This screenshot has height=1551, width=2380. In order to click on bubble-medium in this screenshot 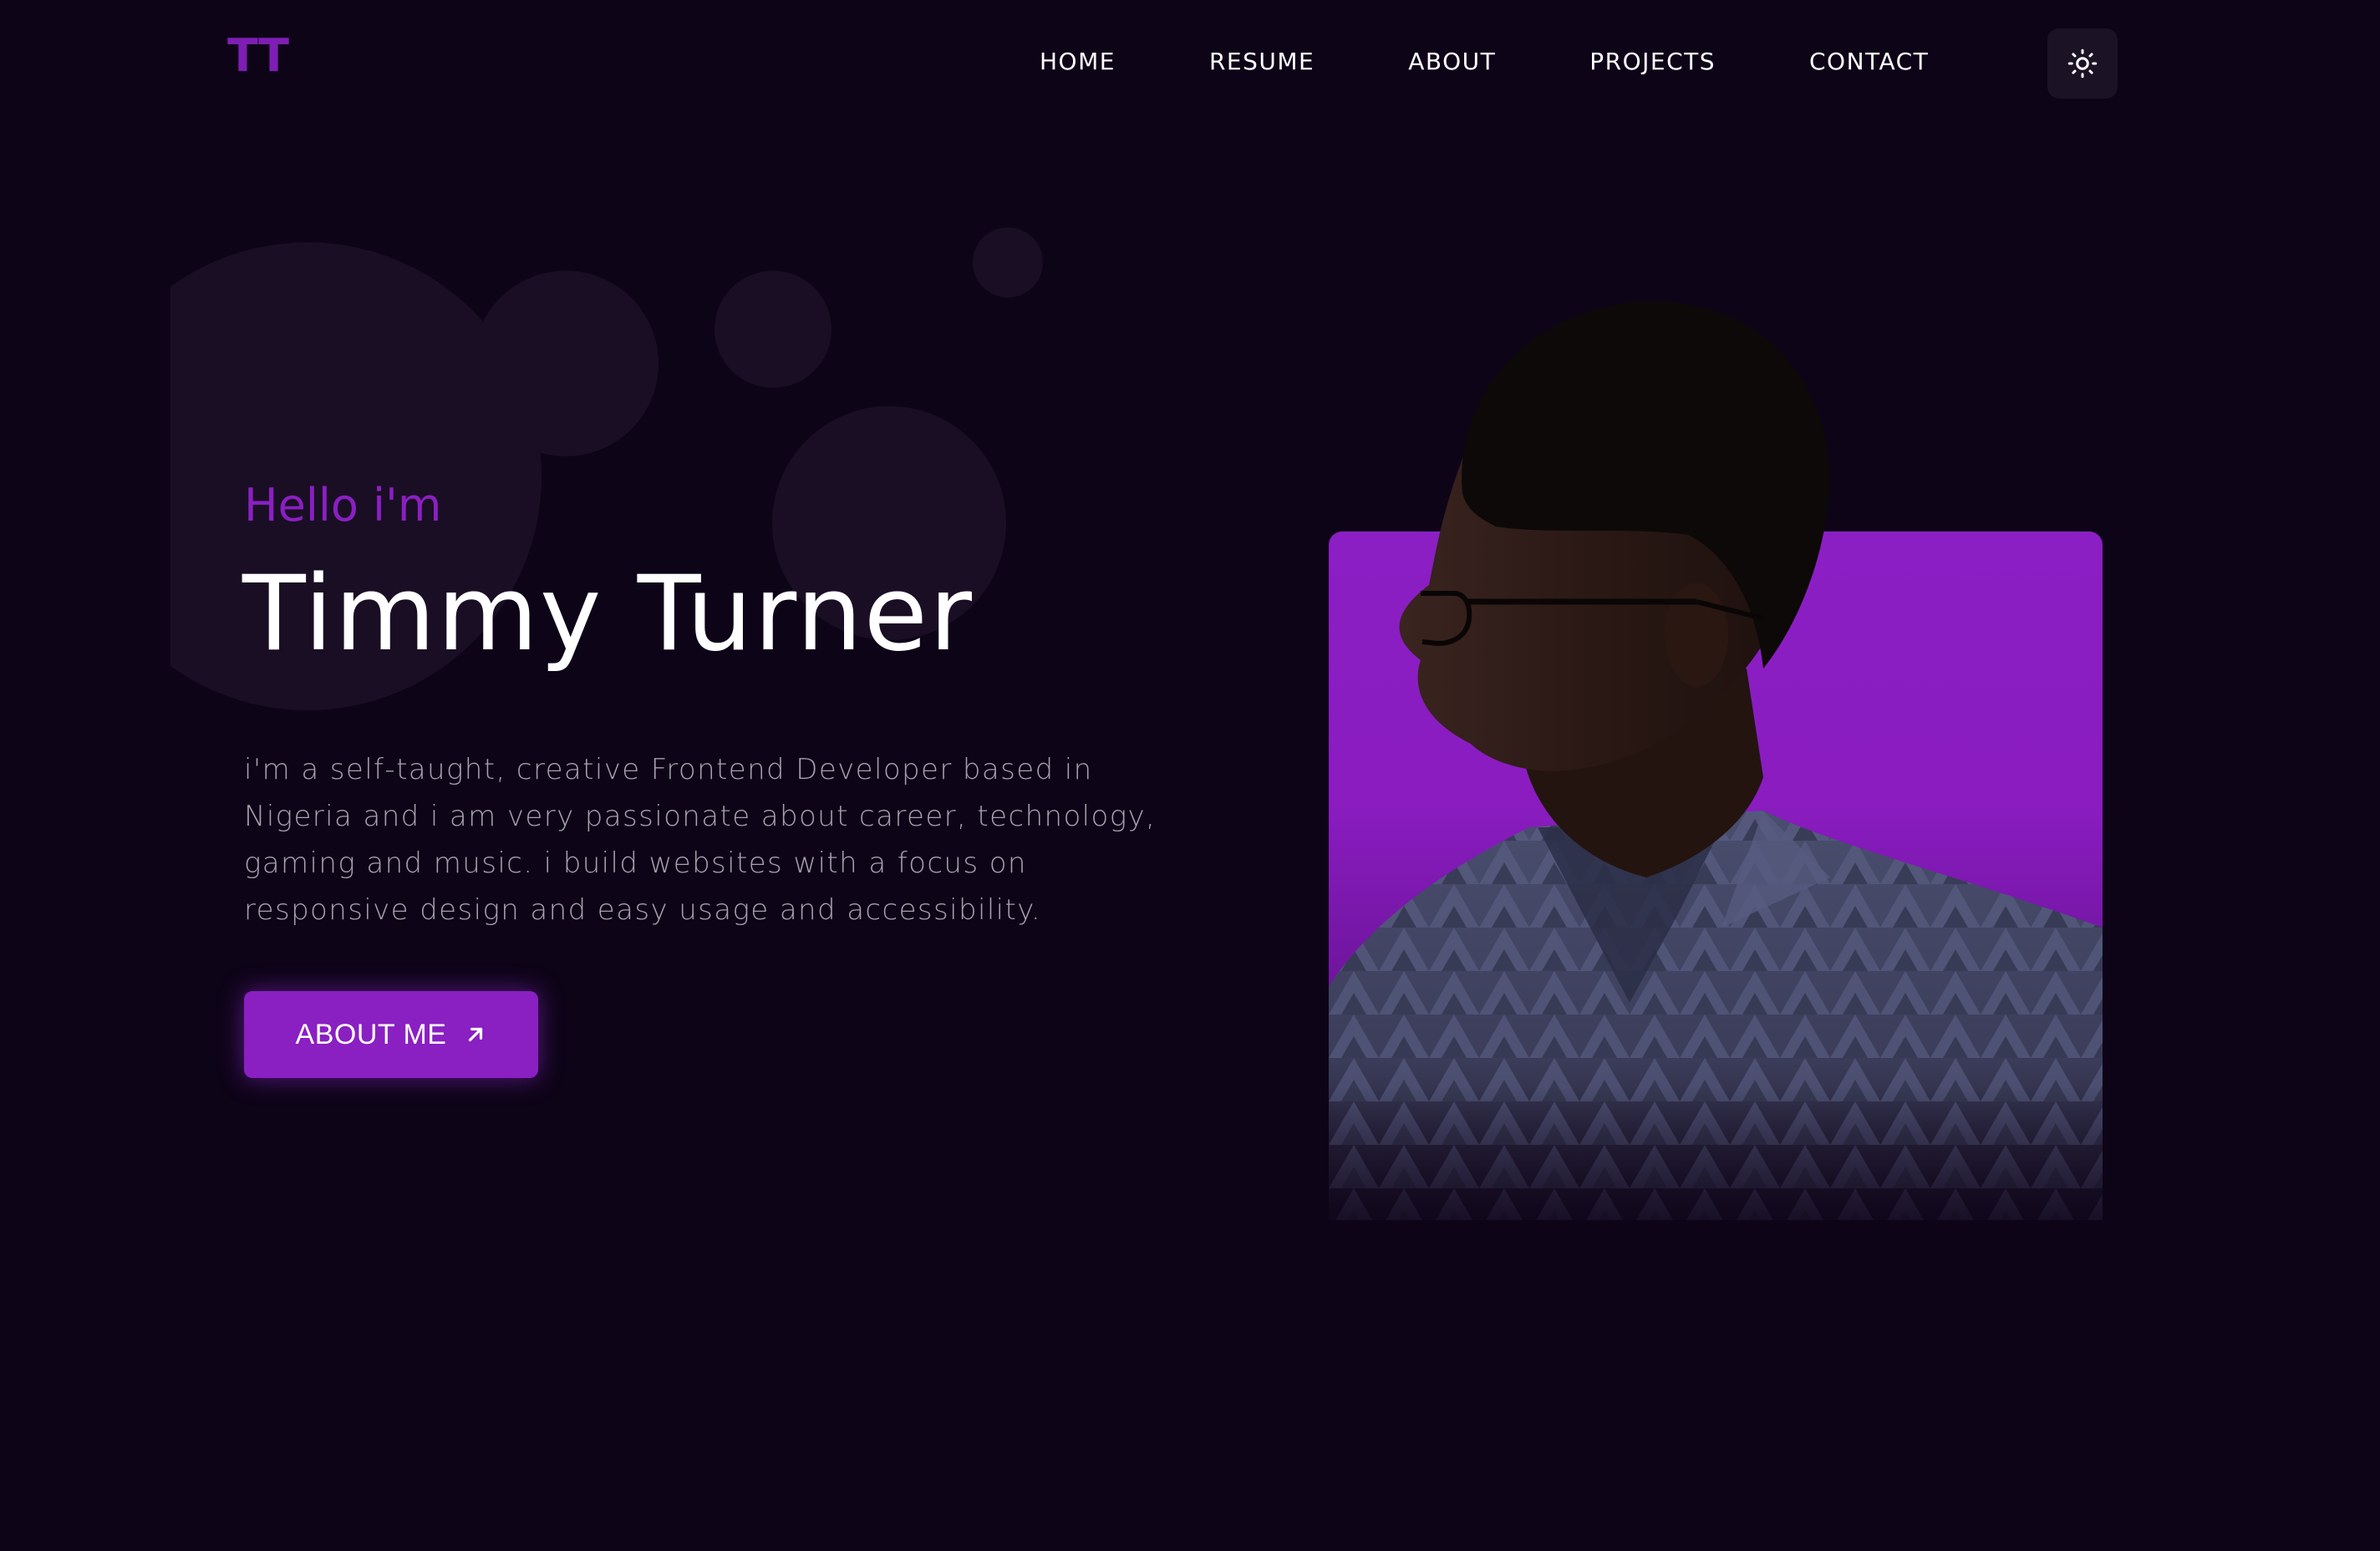, I will do `click(566, 363)`.